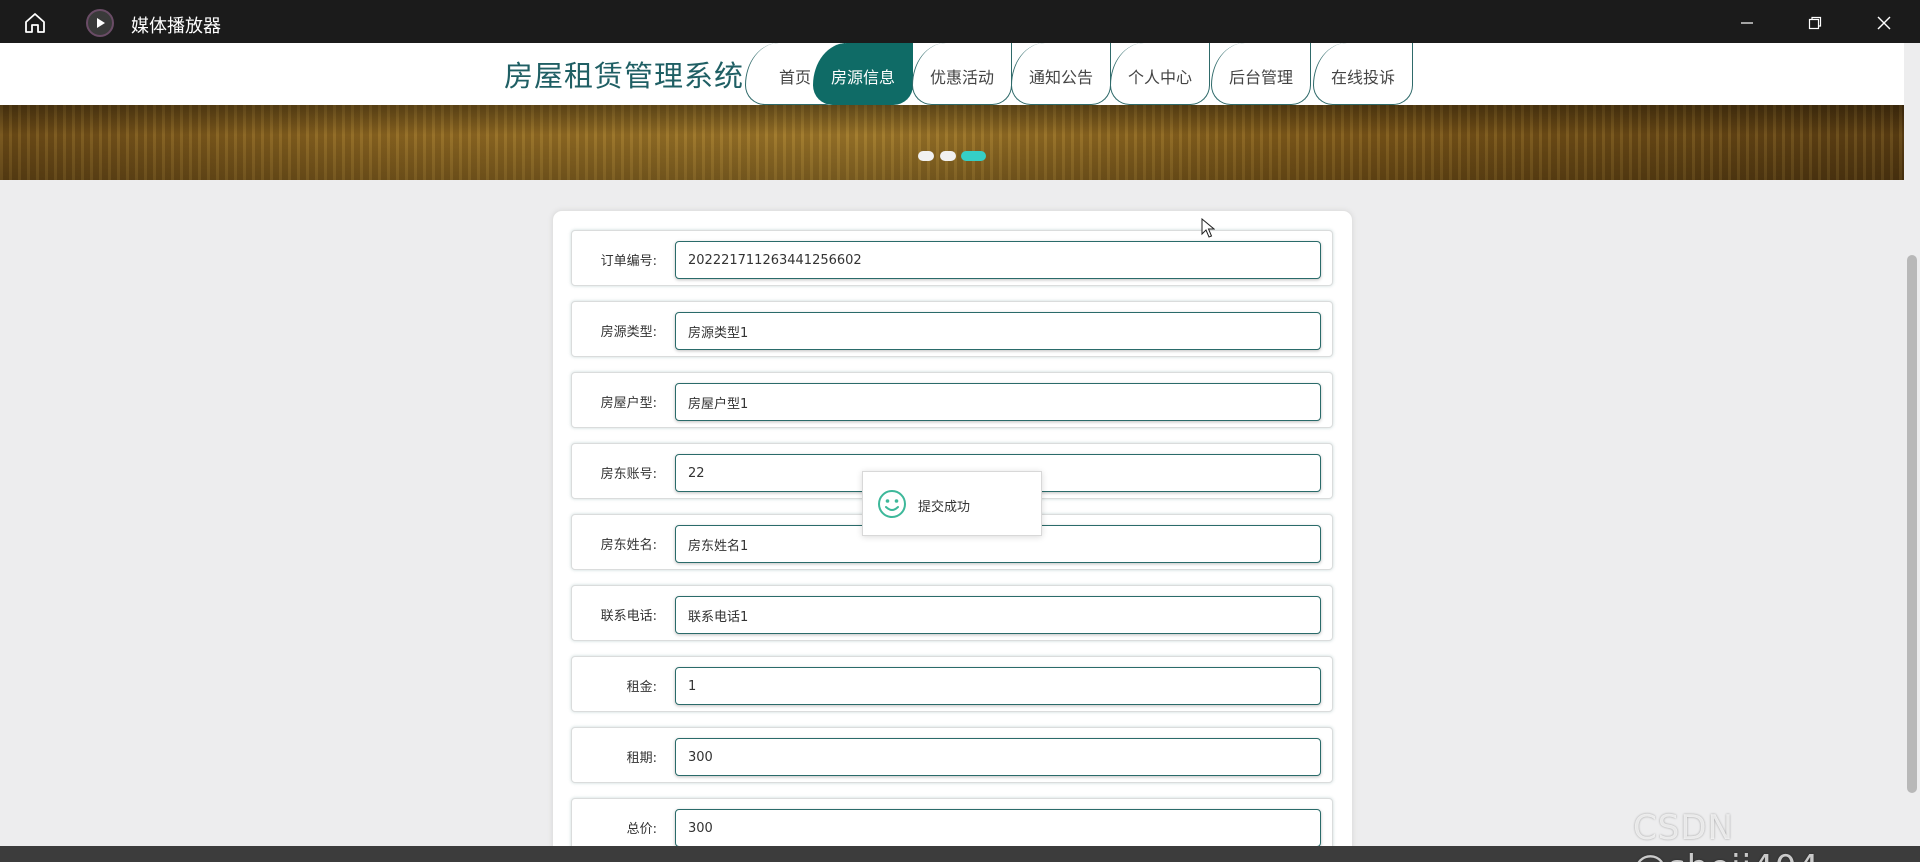 The width and height of the screenshot is (1920, 862). I want to click on bottom-bar, so click(960, 854).